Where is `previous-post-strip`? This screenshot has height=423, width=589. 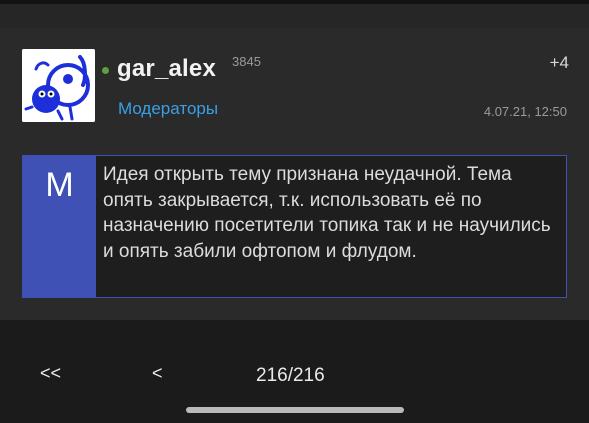
previous-post-strip is located at coordinates (294, 16).